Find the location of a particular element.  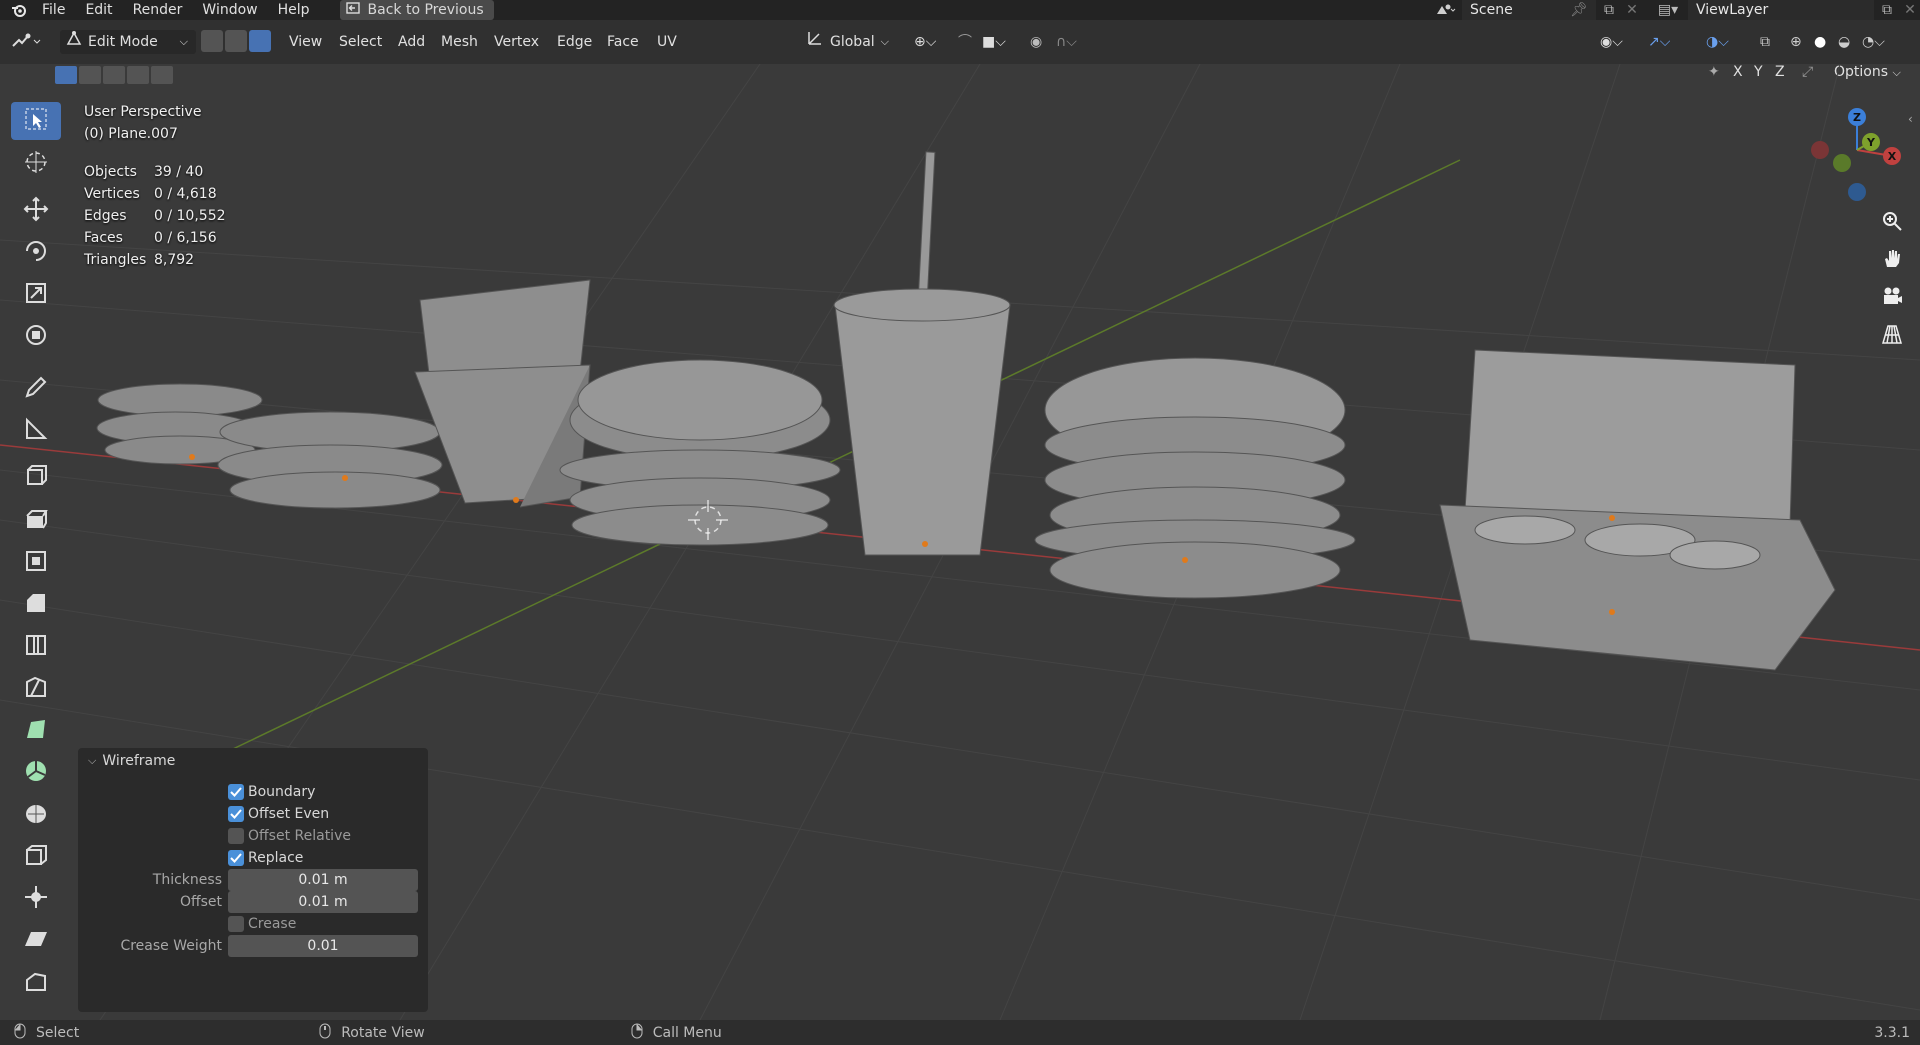

gizmo-neg-y-axis is located at coordinates (1842, 163).